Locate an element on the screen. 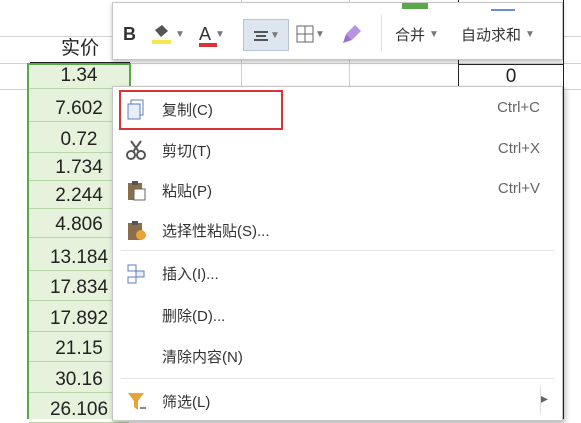  menu-item-clear-contents: 清除内容(N) is located at coordinates (336, 356).